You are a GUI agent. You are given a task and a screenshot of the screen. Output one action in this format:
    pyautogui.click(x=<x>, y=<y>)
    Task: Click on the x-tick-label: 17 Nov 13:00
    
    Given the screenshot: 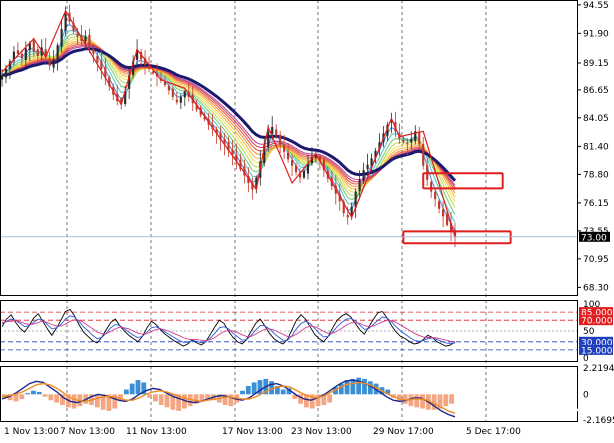 What is the action you would take?
    pyautogui.click(x=252, y=432)
    